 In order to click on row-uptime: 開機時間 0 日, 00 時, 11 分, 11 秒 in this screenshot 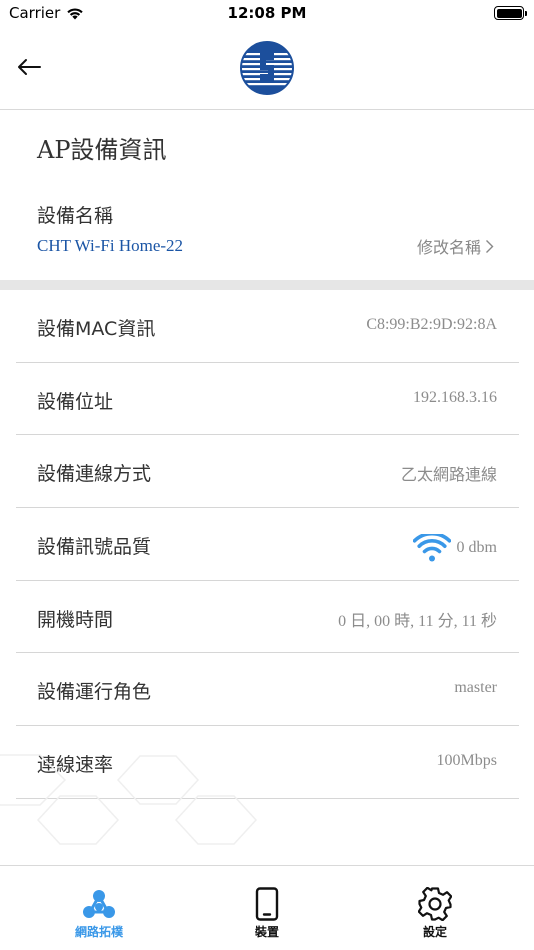, I will do `click(267, 617)`.